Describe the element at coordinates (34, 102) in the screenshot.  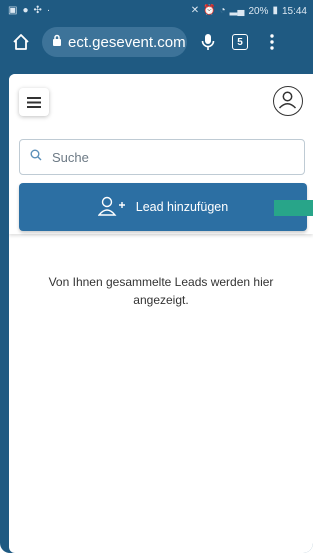
I see `hamburger-menu-icon` at that location.